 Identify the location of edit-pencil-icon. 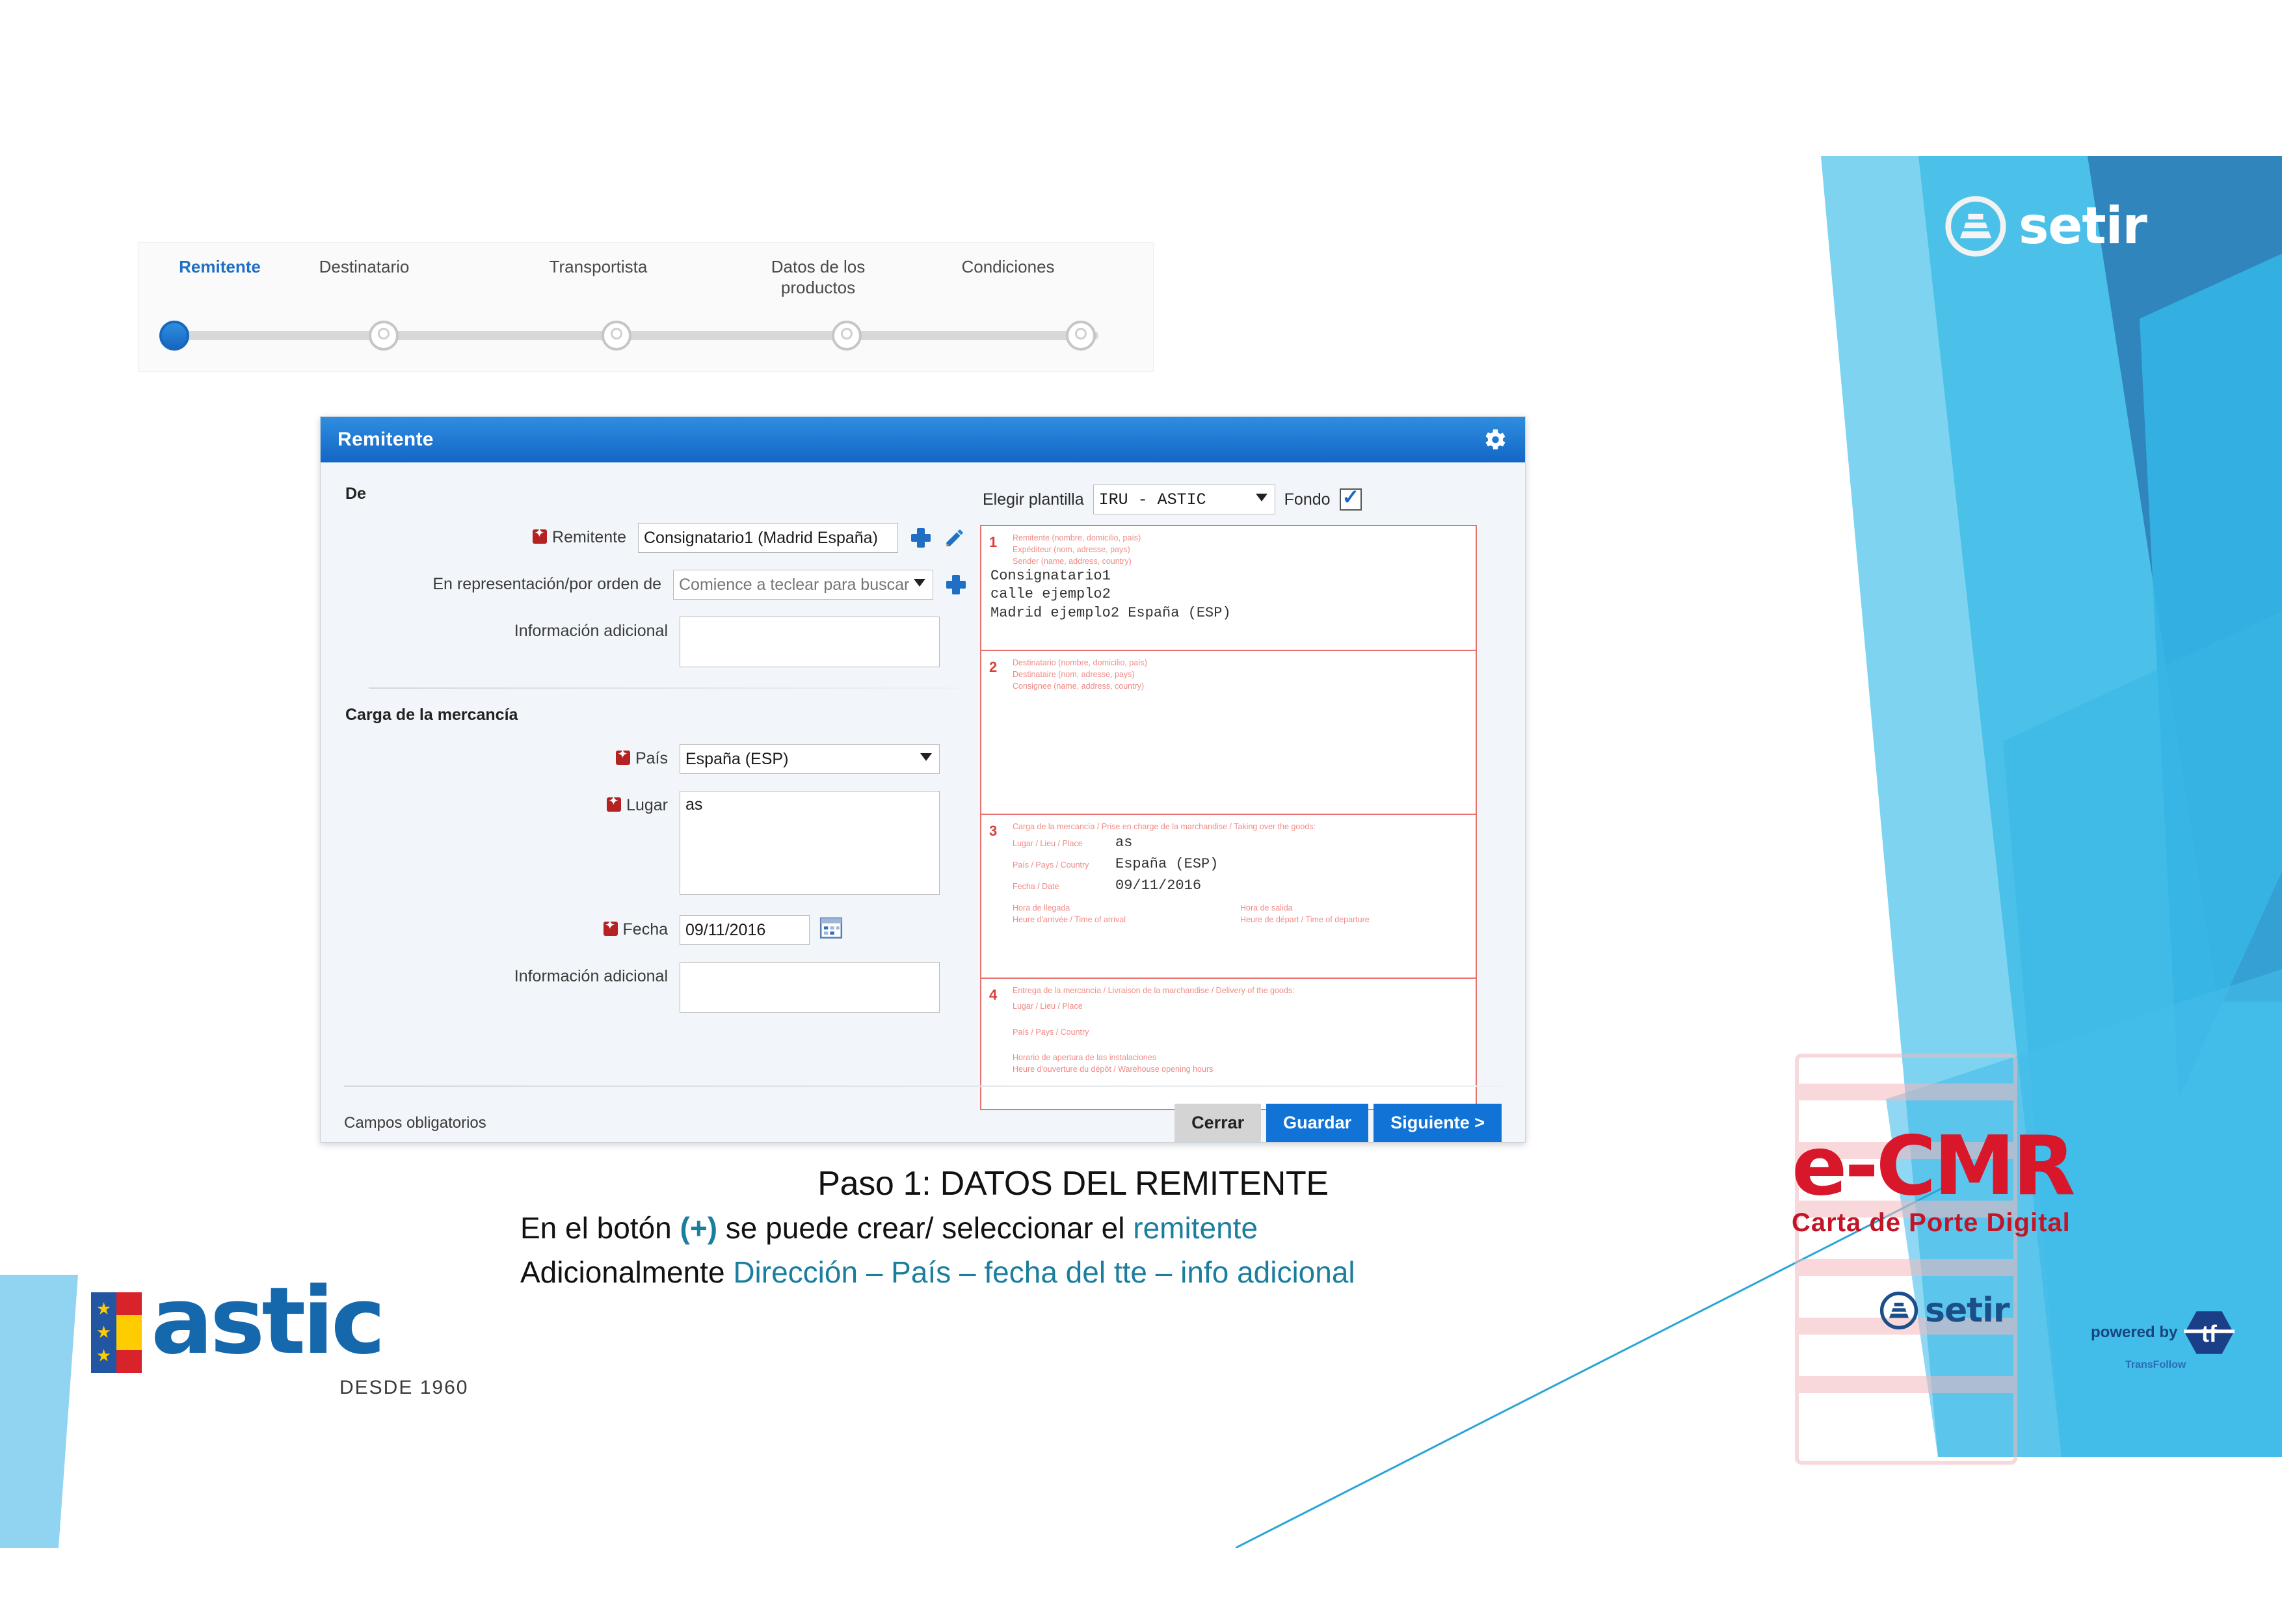
(954, 538).